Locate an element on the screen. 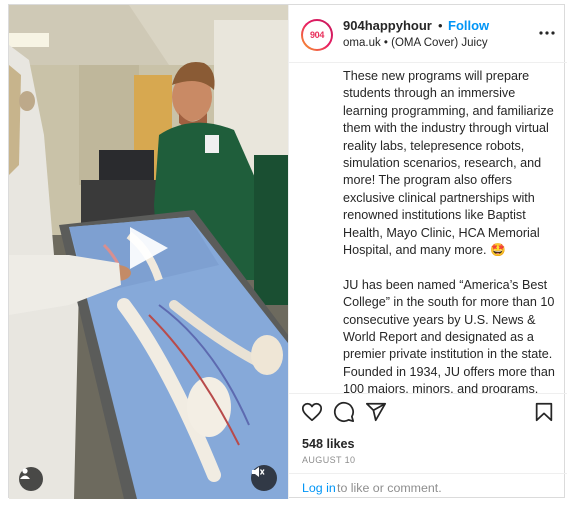 The height and width of the screenshot is (506, 572). play-button is located at coordinates (149, 248).